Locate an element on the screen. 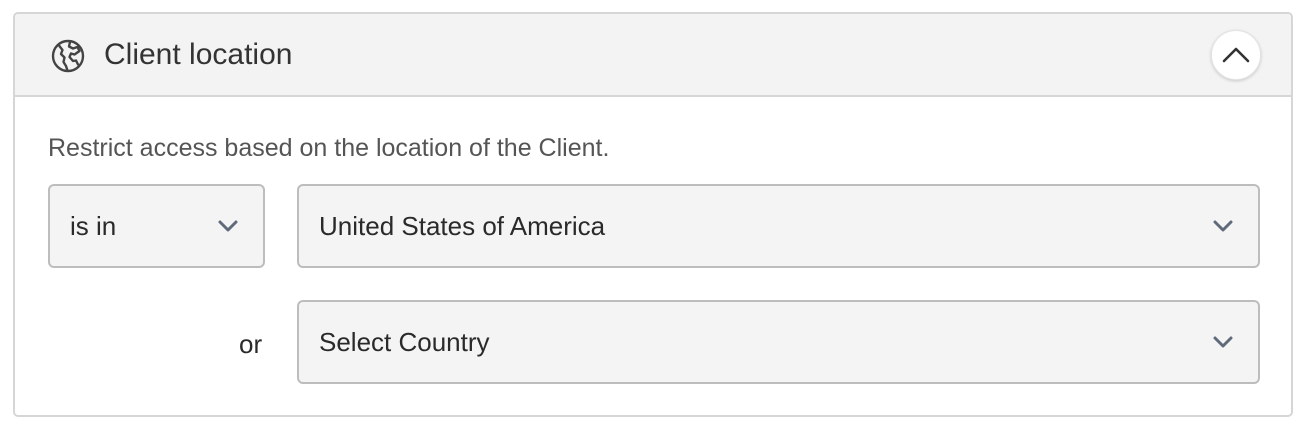 The height and width of the screenshot is (430, 1304). country-select: United States of America is located at coordinates (778, 226).